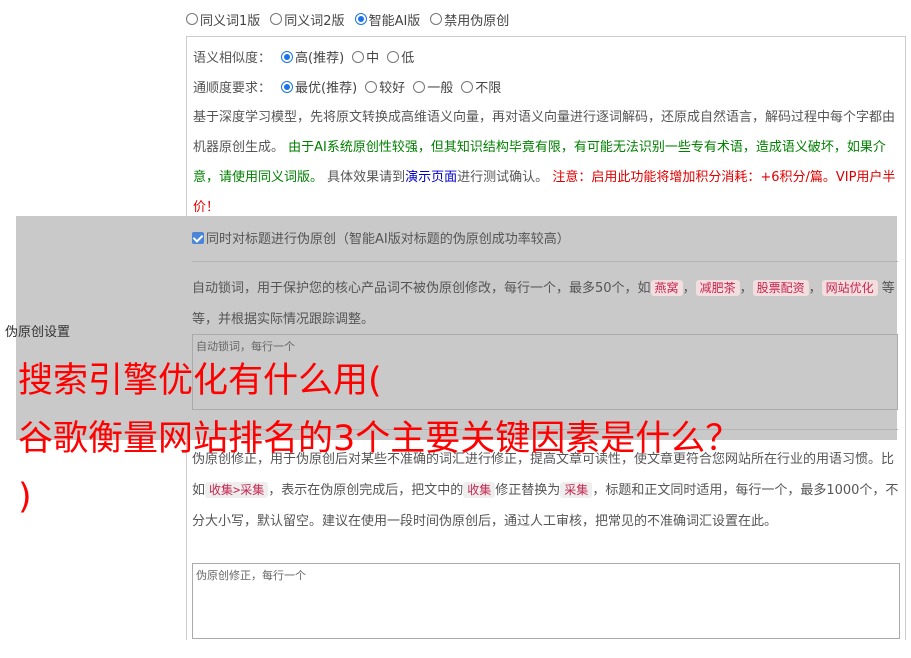 The height and width of the screenshot is (658, 911). What do you see at coordinates (780, 288) in the screenshot?
I see `lock-example-tag: 股票配资` at bounding box center [780, 288].